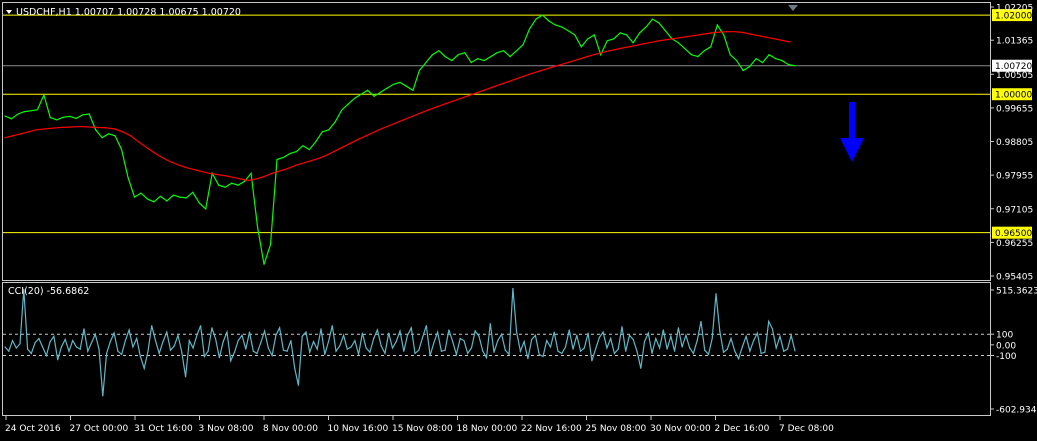  What do you see at coordinates (1004, 336) in the screenshot?
I see `cci-tick-label: 100` at bounding box center [1004, 336].